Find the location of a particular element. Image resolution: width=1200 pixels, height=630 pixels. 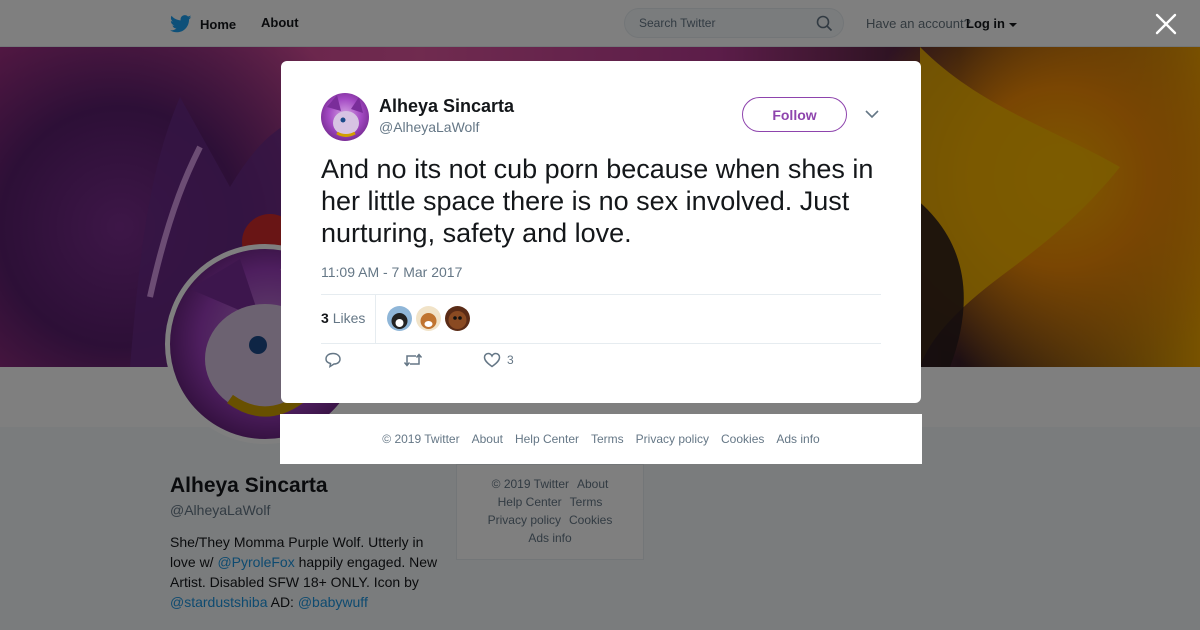

reply-icon is located at coordinates (333, 360).